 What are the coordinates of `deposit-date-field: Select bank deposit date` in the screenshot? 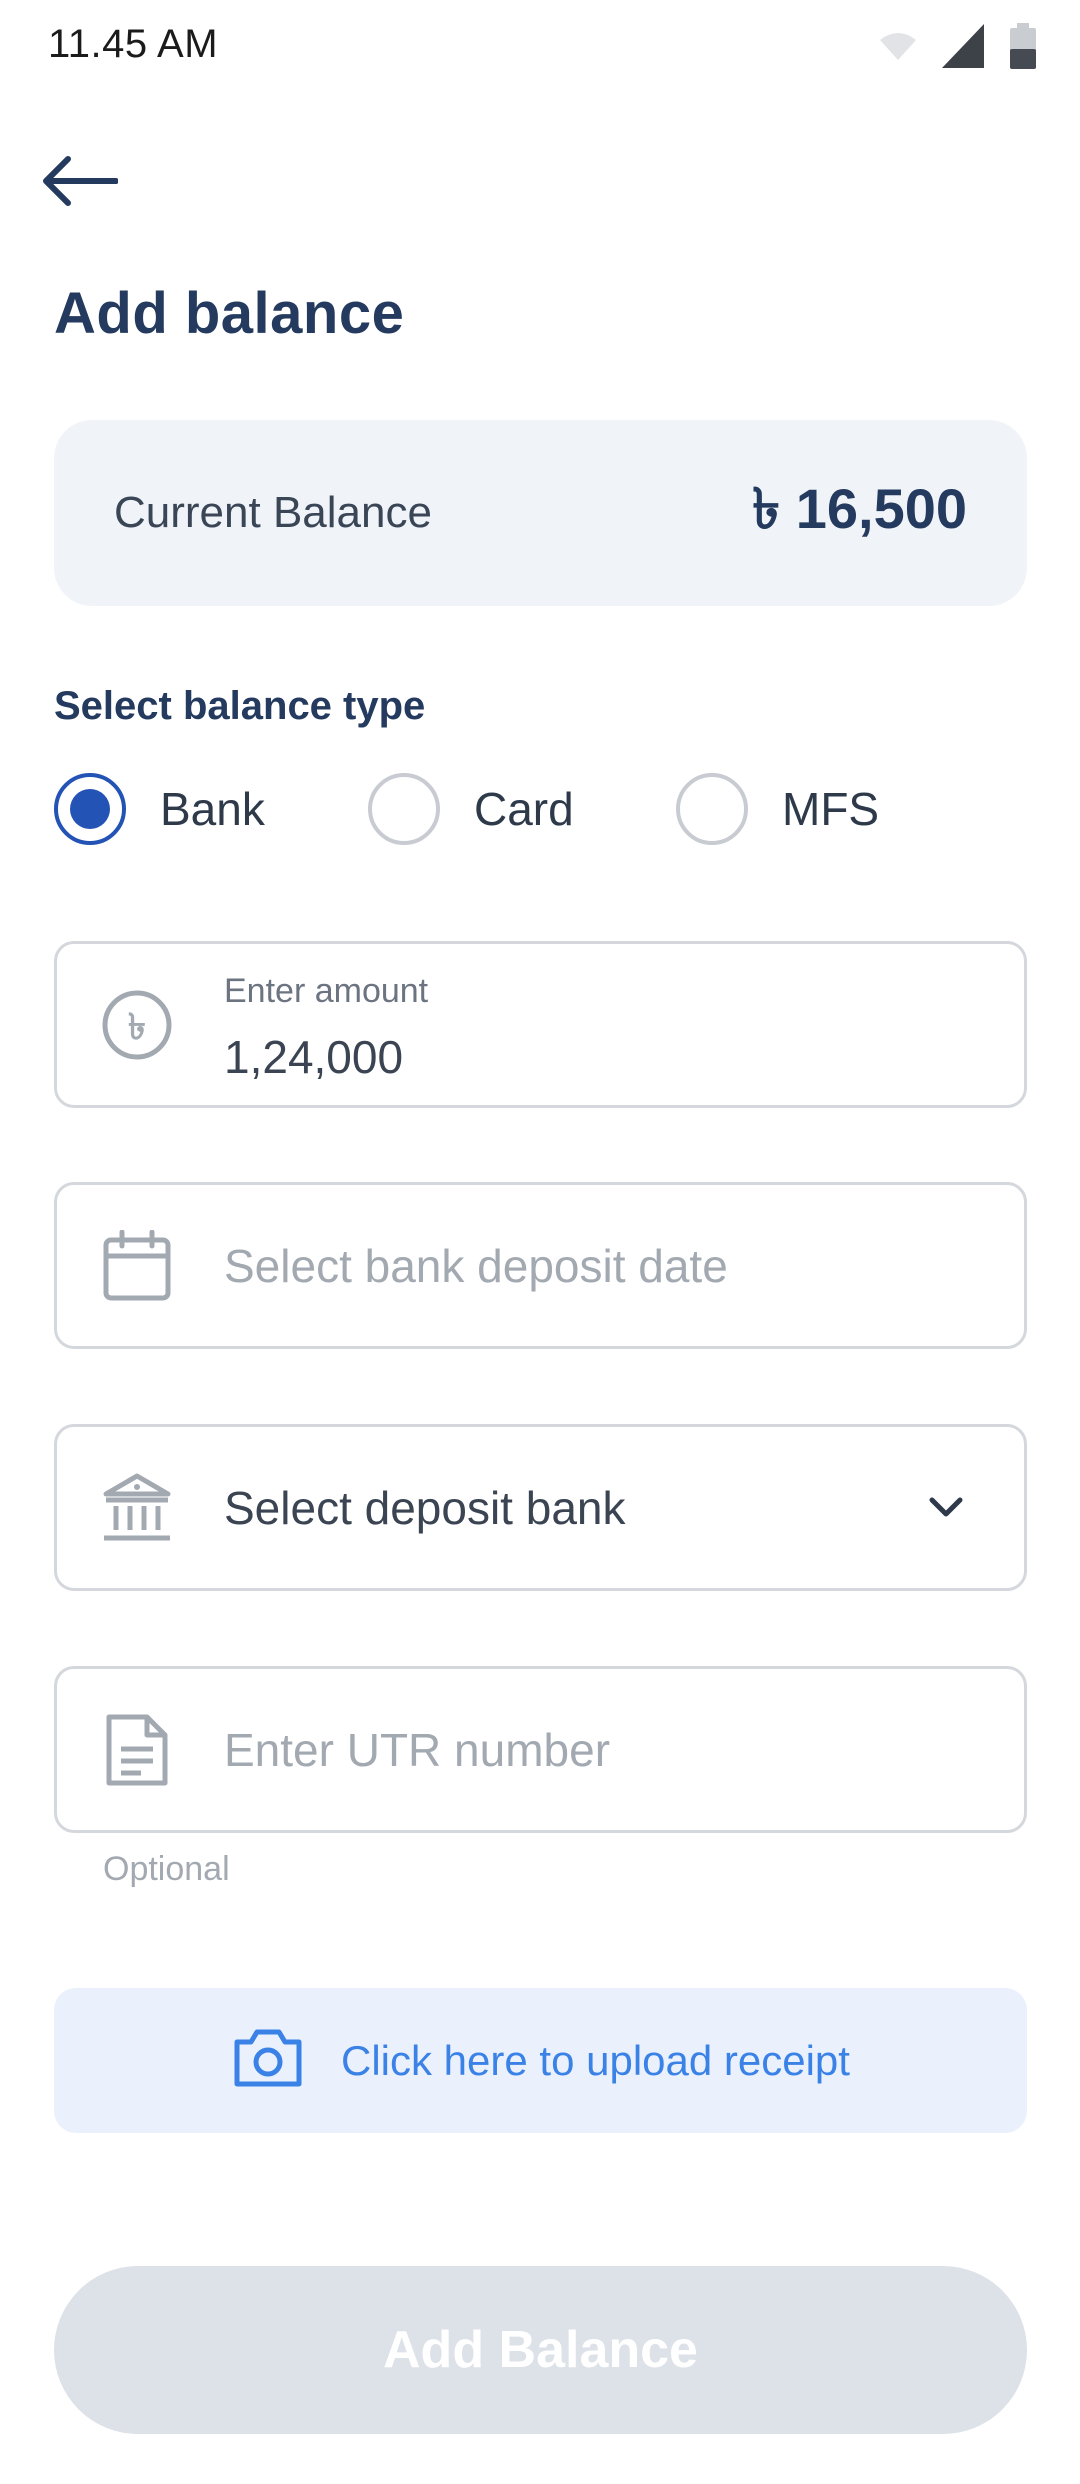 It's located at (540, 1265).